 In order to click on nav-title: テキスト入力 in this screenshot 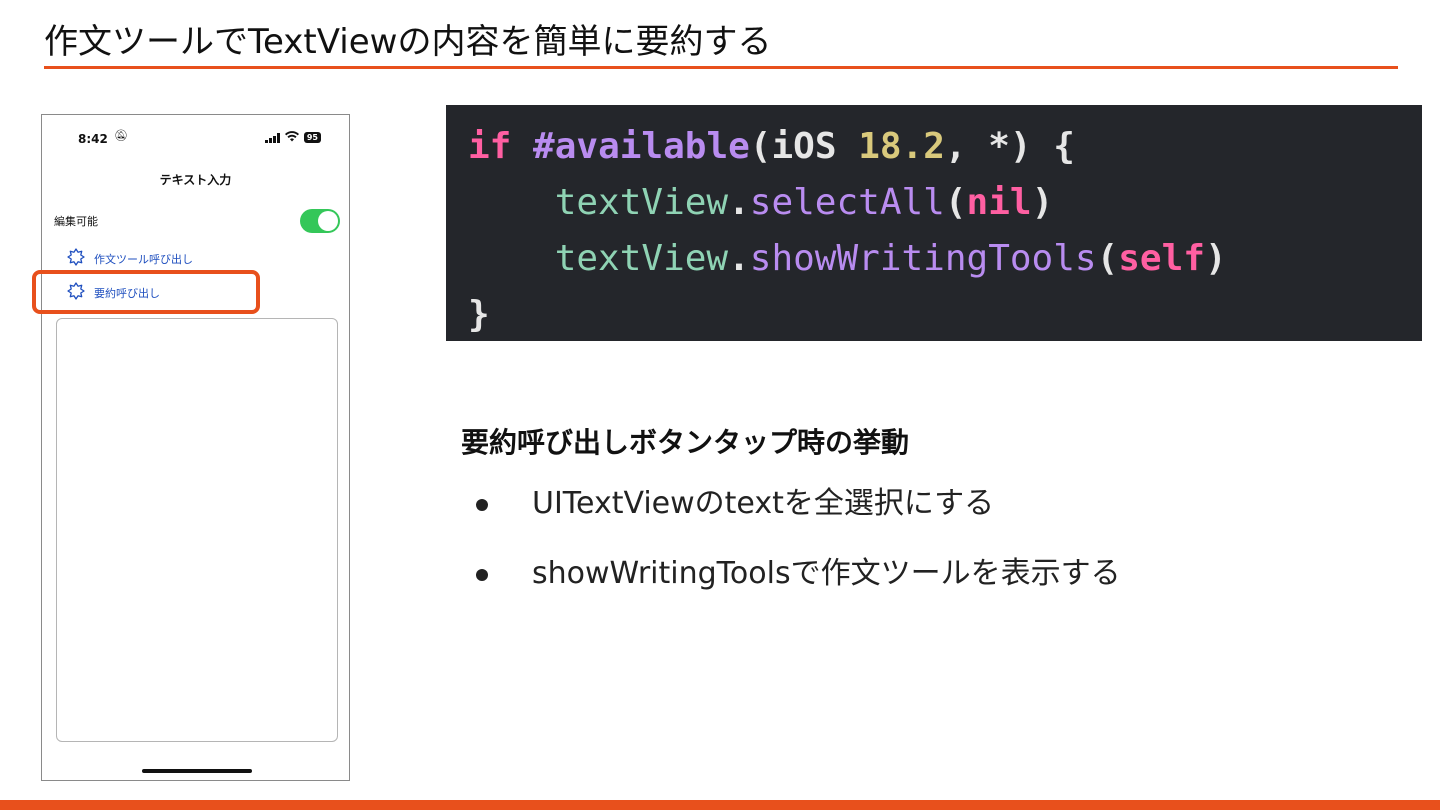, I will do `click(195, 180)`.